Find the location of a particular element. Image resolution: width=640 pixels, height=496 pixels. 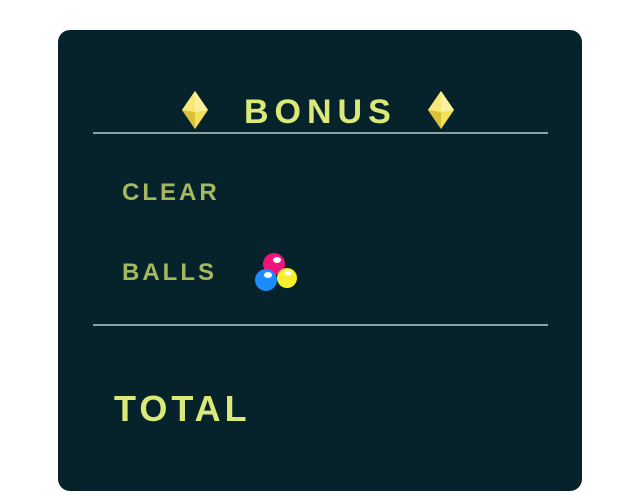

bonus-title: BONUS is located at coordinates (320, 112).